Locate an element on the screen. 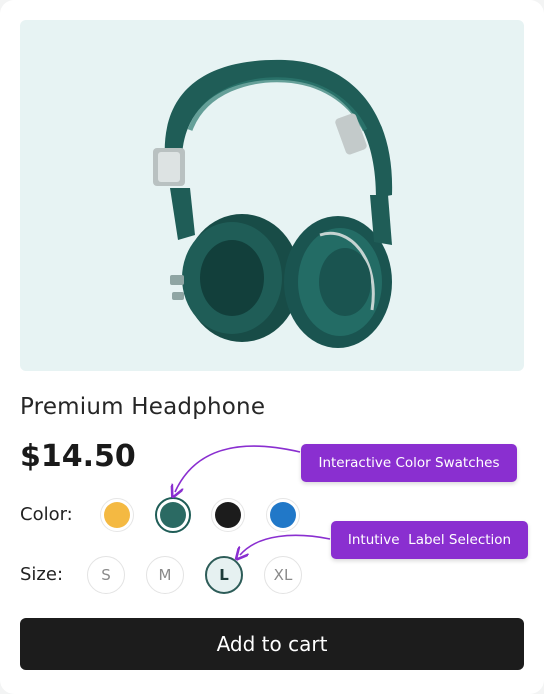  size-option-s: S is located at coordinates (106, 575).